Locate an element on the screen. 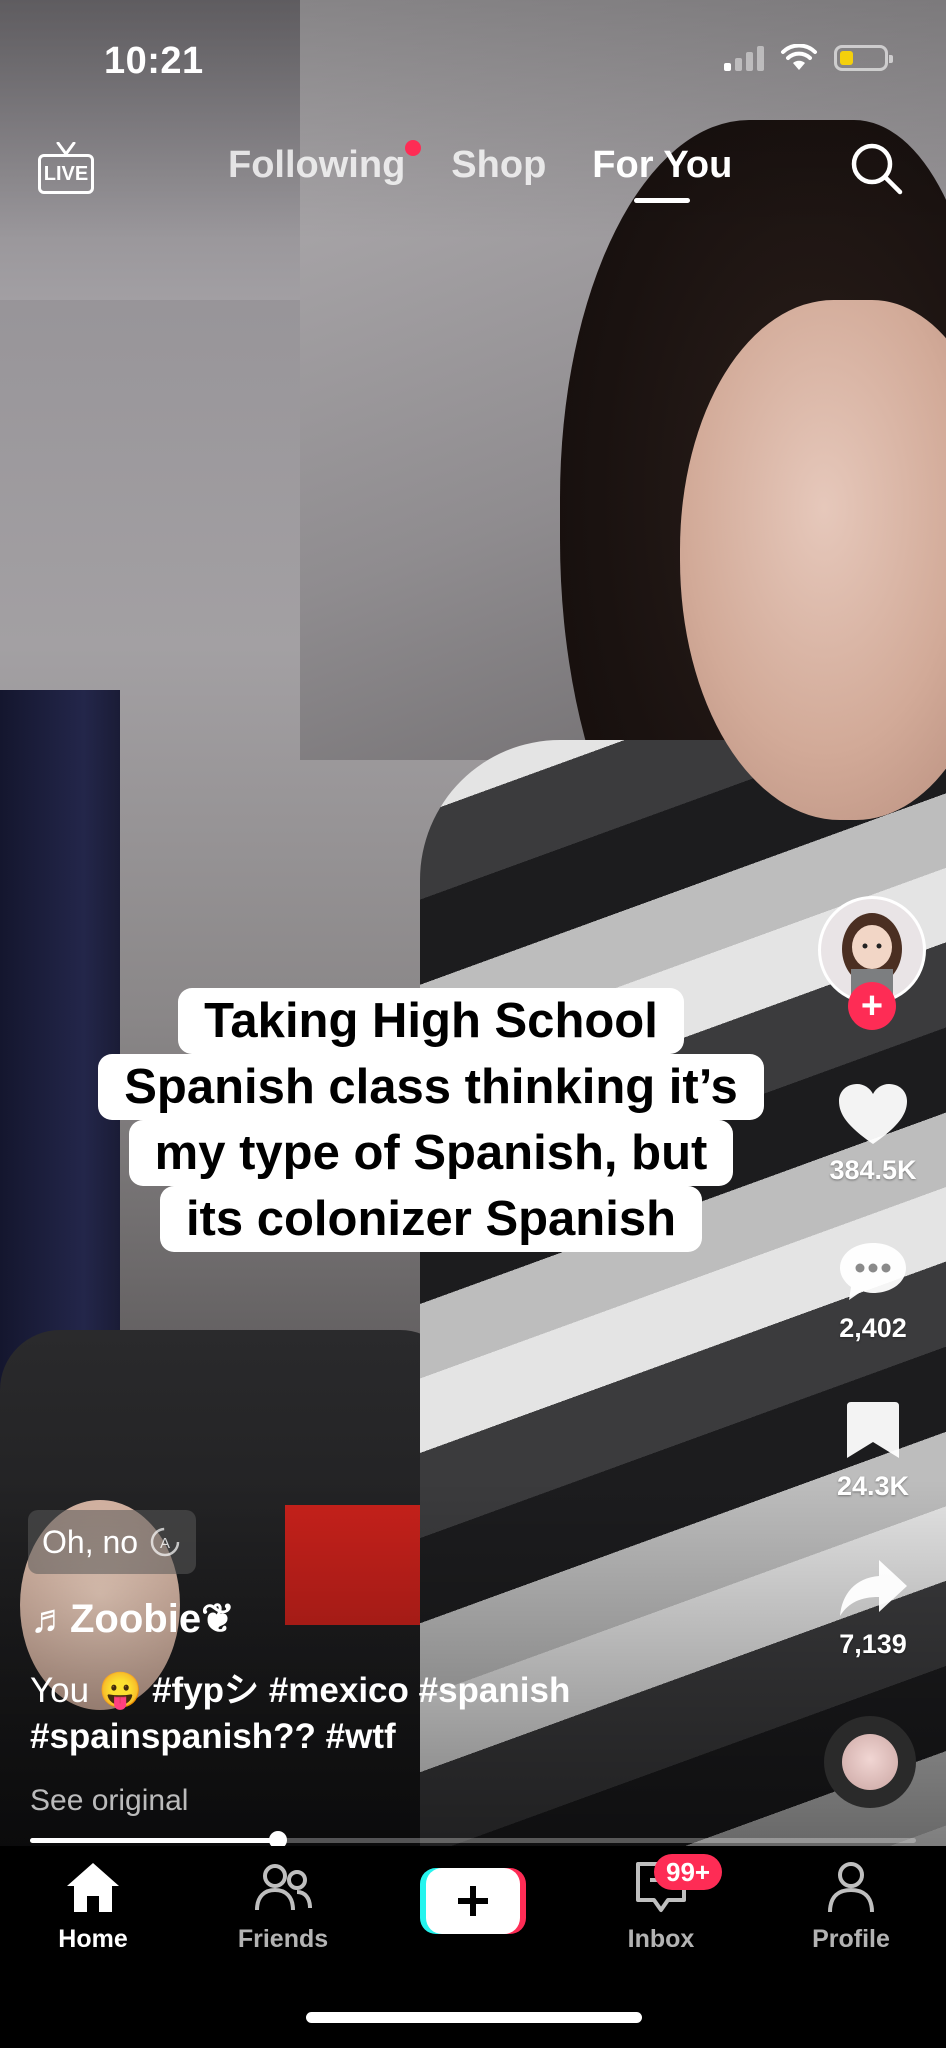 Image resolution: width=946 pixels, height=2048 pixels. status-time: 10:21 is located at coordinates (154, 61).